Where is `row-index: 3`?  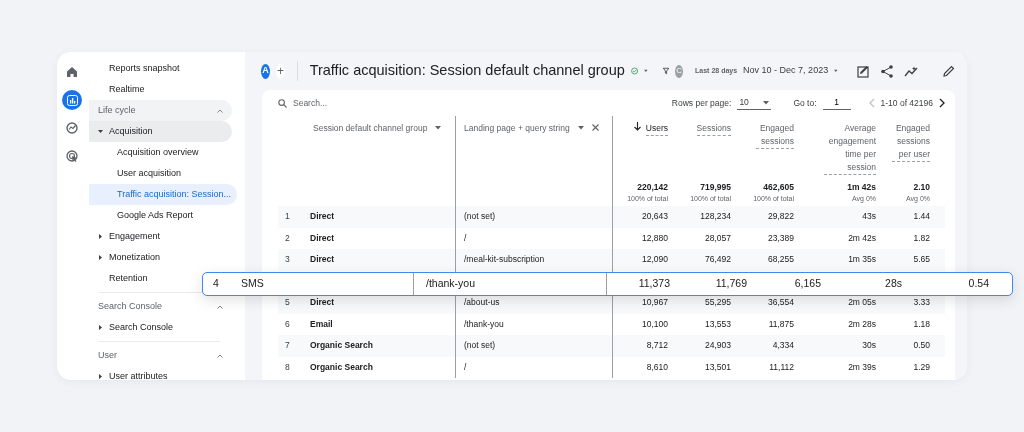 row-index: 3 is located at coordinates (287, 260).